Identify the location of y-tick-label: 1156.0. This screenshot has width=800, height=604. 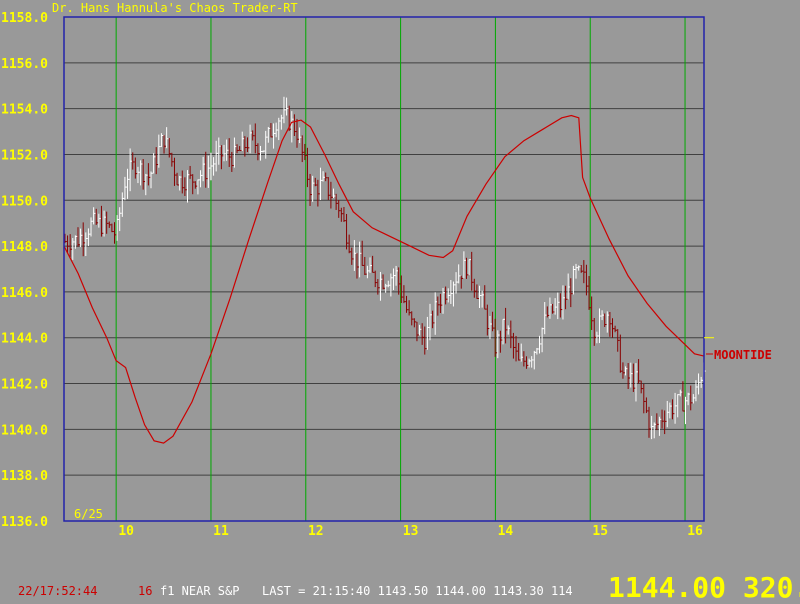
(24, 64).